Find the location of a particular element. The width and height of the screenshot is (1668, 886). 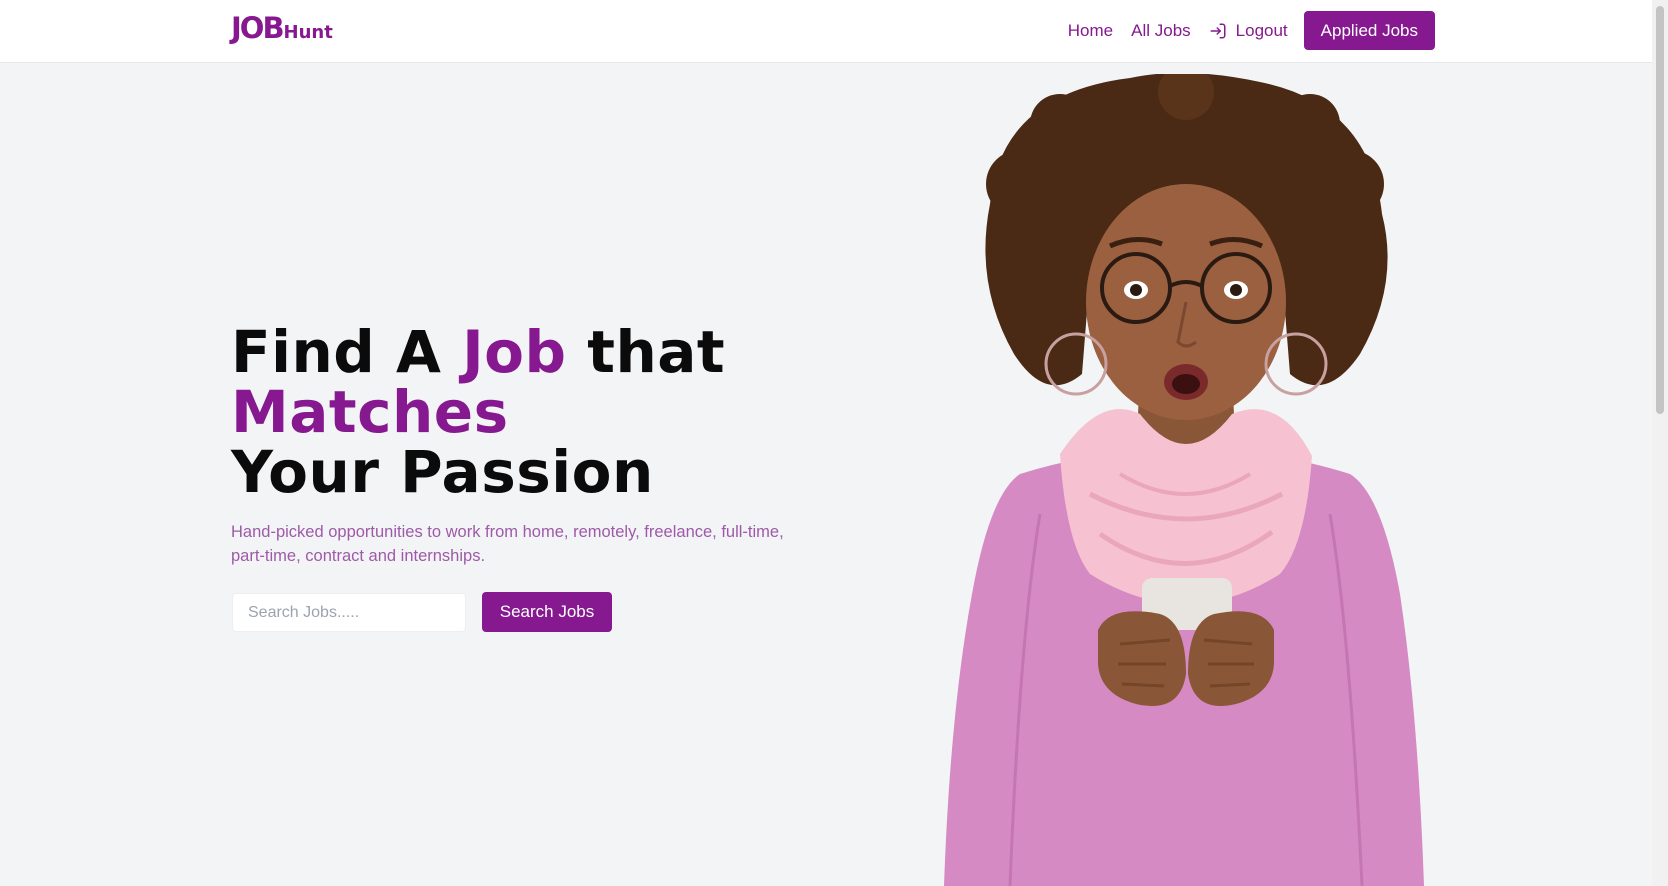

hero-title-accent-job: Job is located at coordinates (514, 352).